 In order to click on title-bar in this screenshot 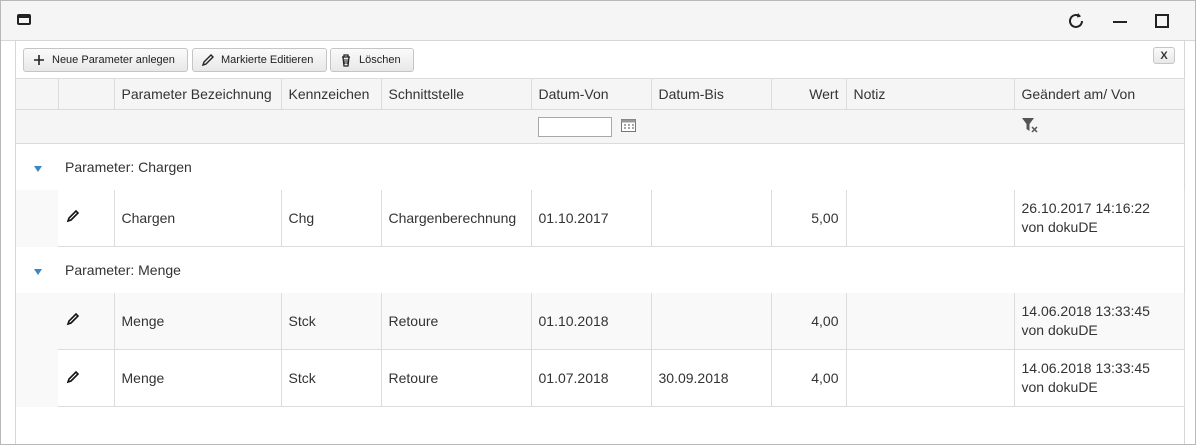, I will do `click(598, 21)`.